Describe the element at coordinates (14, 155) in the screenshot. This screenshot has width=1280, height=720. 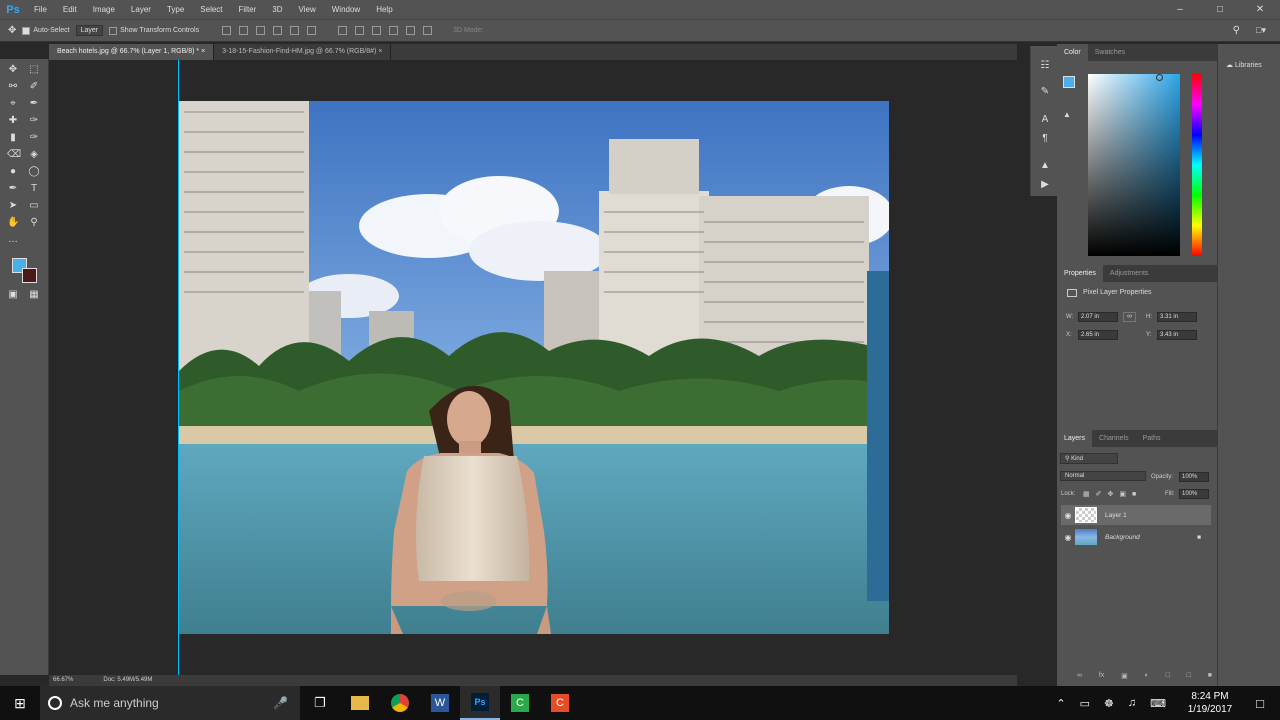
I see `eraser-tool-icon: ⌫` at that location.